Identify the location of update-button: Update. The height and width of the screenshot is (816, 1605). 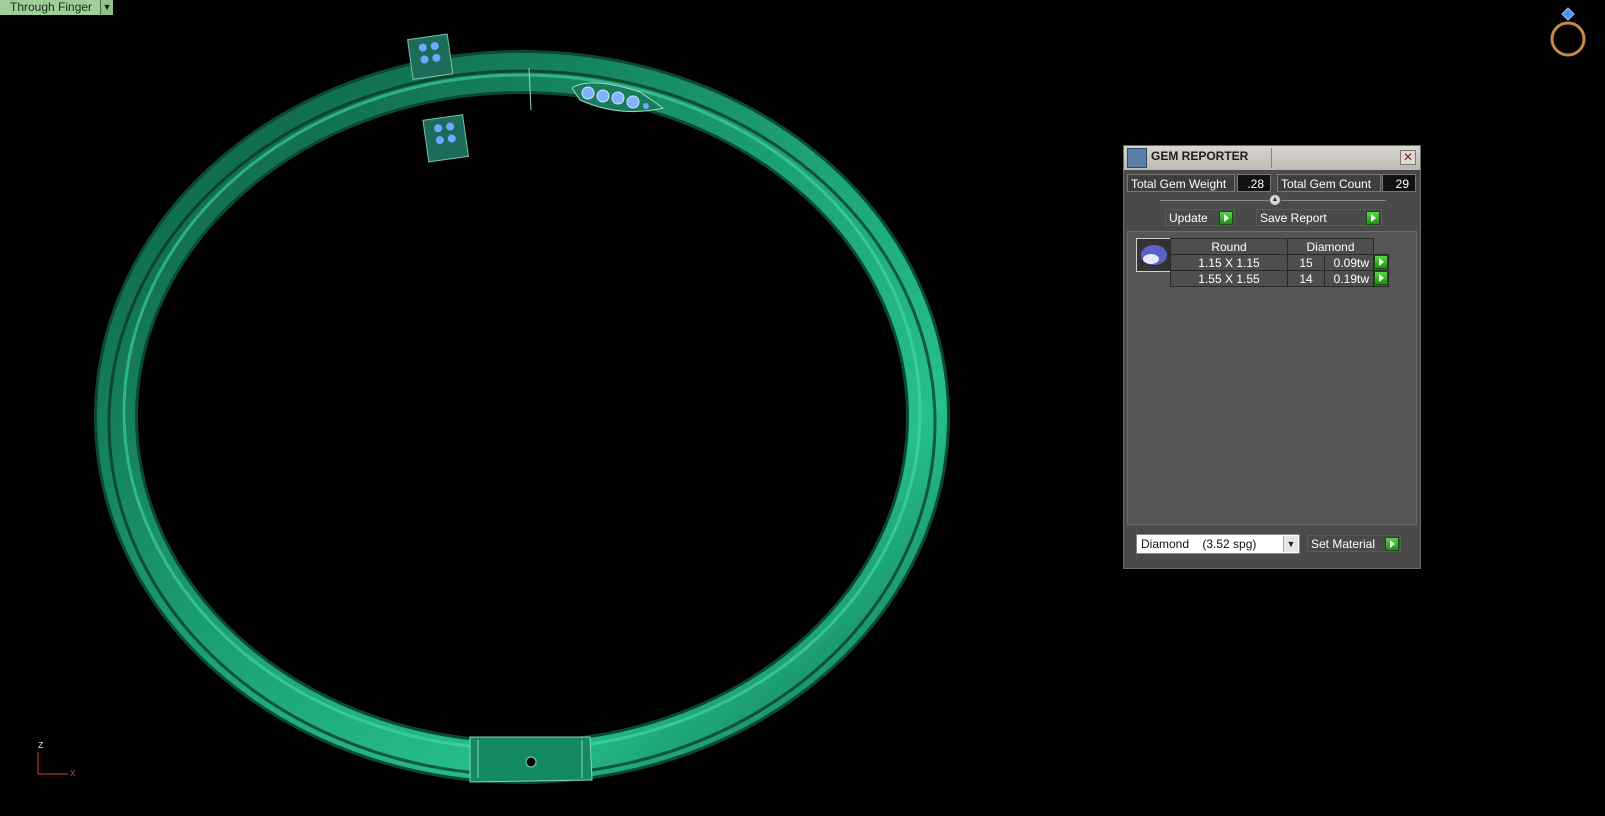
(1200, 217).